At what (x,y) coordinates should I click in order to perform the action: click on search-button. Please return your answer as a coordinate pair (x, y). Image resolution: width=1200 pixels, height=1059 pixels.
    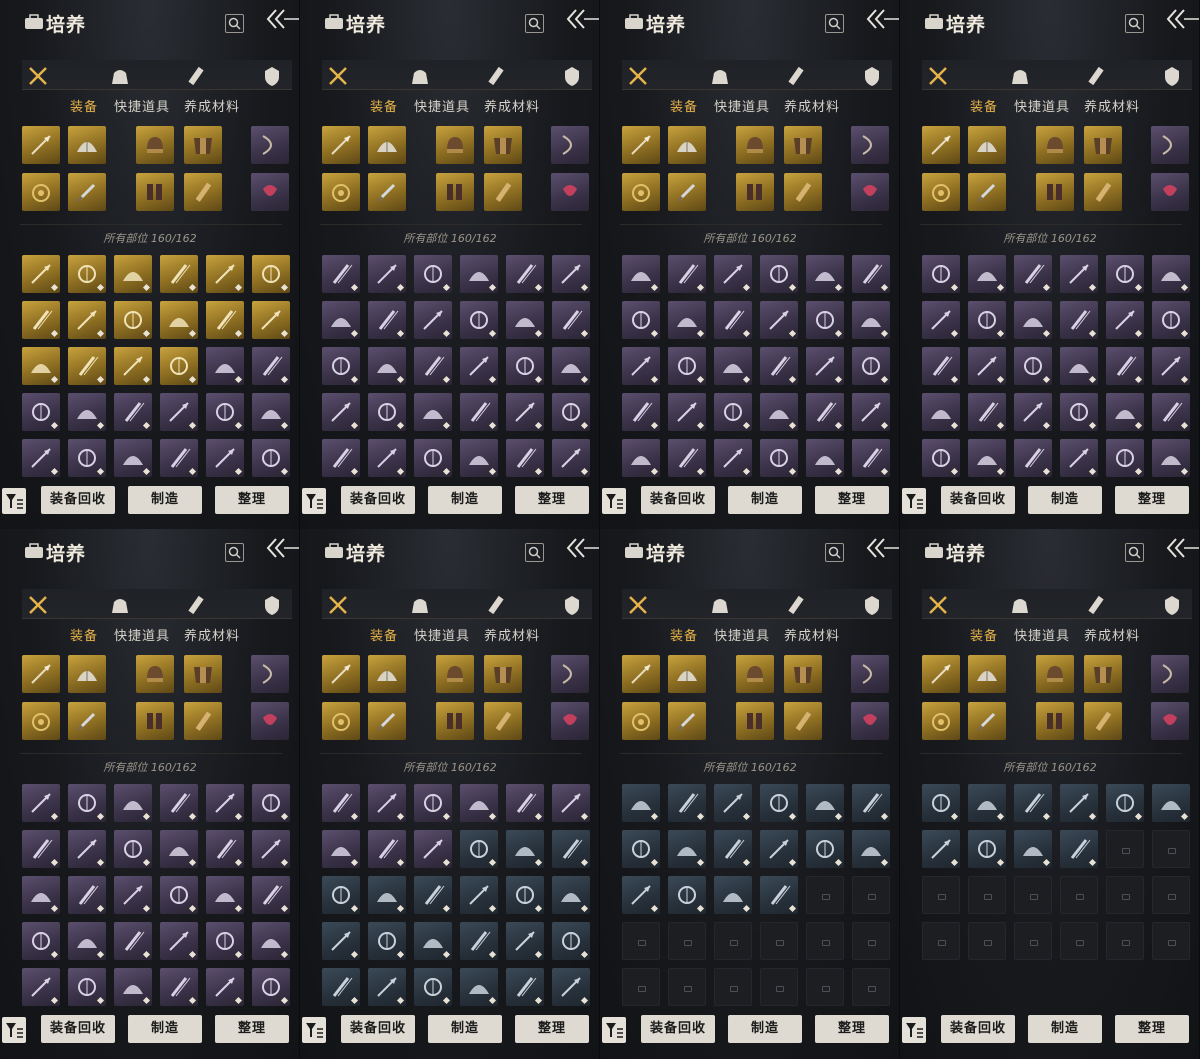
    Looking at the image, I should click on (834, 23).